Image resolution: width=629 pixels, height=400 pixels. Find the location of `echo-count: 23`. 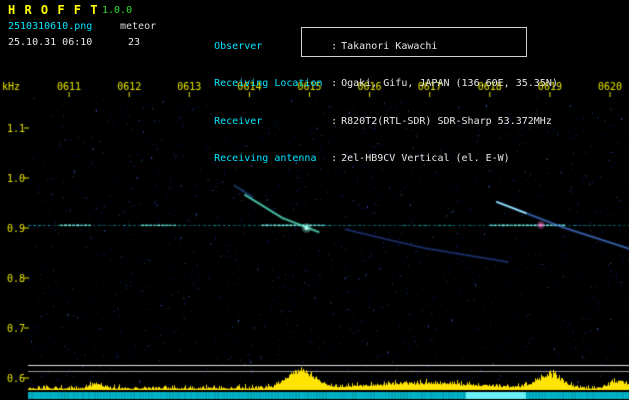

echo-count: 23 is located at coordinates (134, 42).